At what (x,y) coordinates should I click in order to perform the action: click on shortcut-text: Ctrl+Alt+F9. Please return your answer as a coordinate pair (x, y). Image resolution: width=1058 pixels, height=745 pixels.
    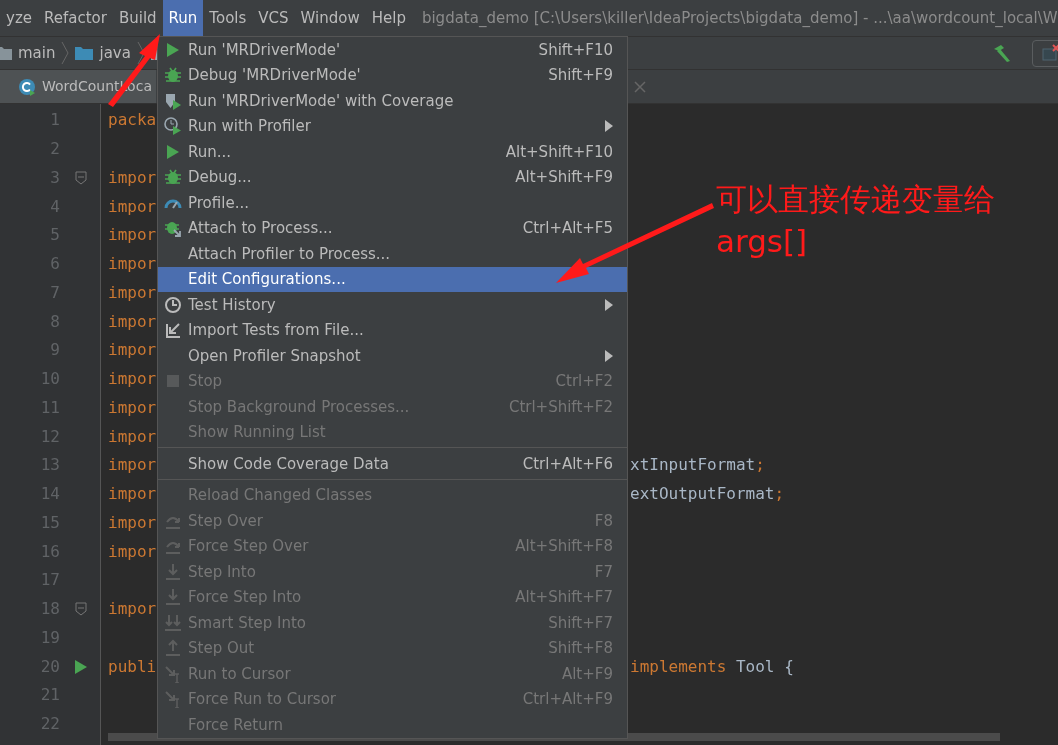
    Looking at the image, I should click on (567, 699).